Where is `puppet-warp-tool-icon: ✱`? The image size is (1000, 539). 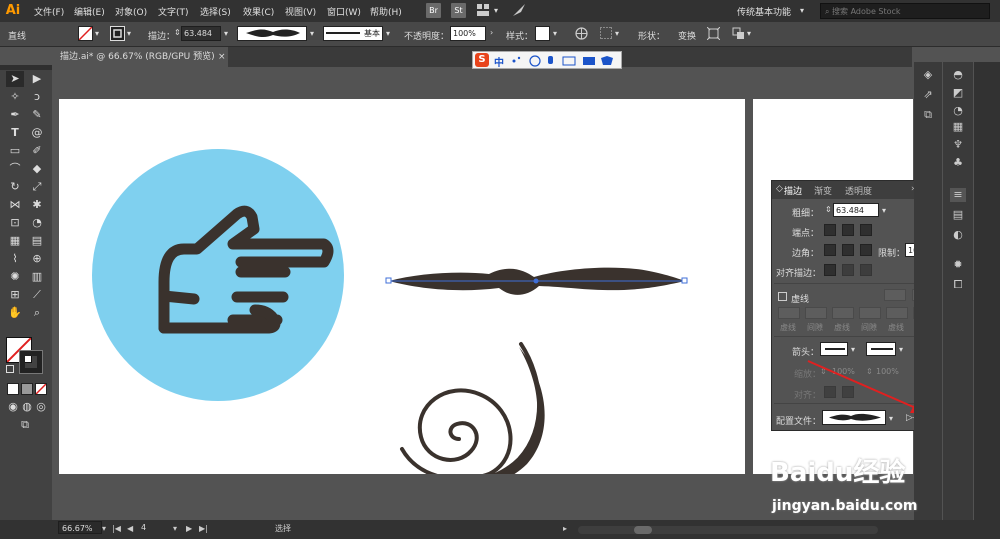
puppet-warp-tool-icon: ✱ is located at coordinates (37, 205).